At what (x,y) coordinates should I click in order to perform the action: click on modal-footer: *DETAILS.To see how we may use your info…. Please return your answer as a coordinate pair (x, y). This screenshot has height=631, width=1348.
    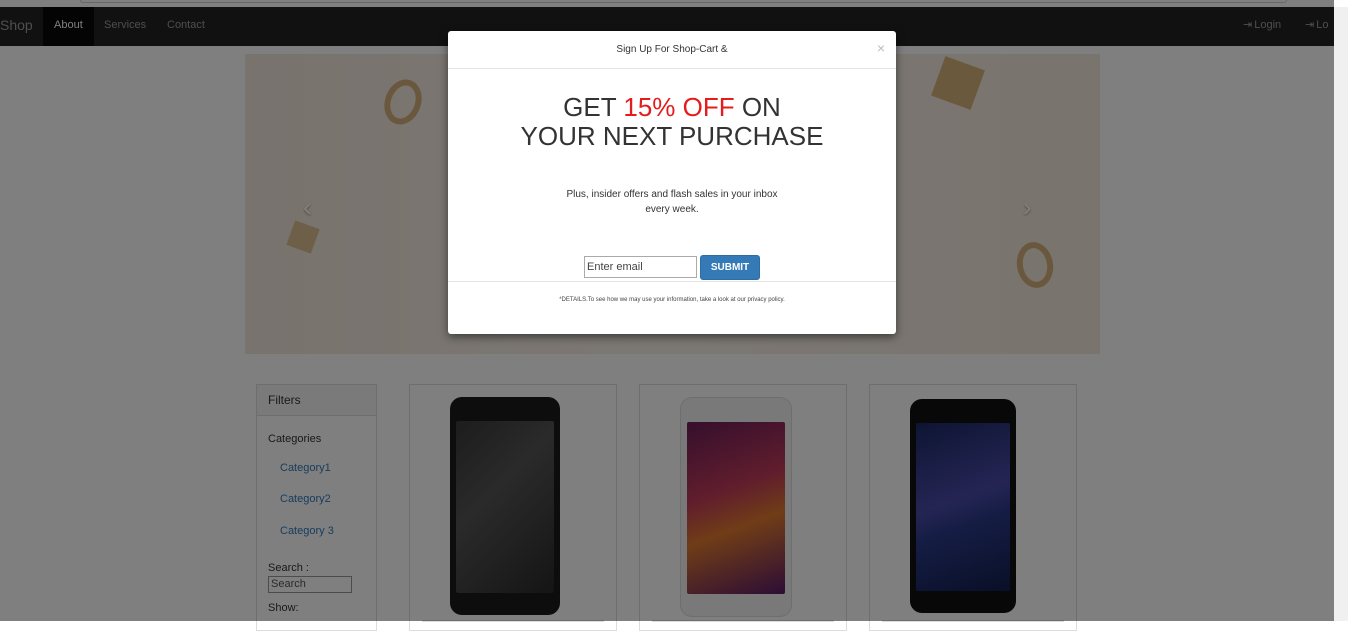
    Looking at the image, I should click on (672, 308).